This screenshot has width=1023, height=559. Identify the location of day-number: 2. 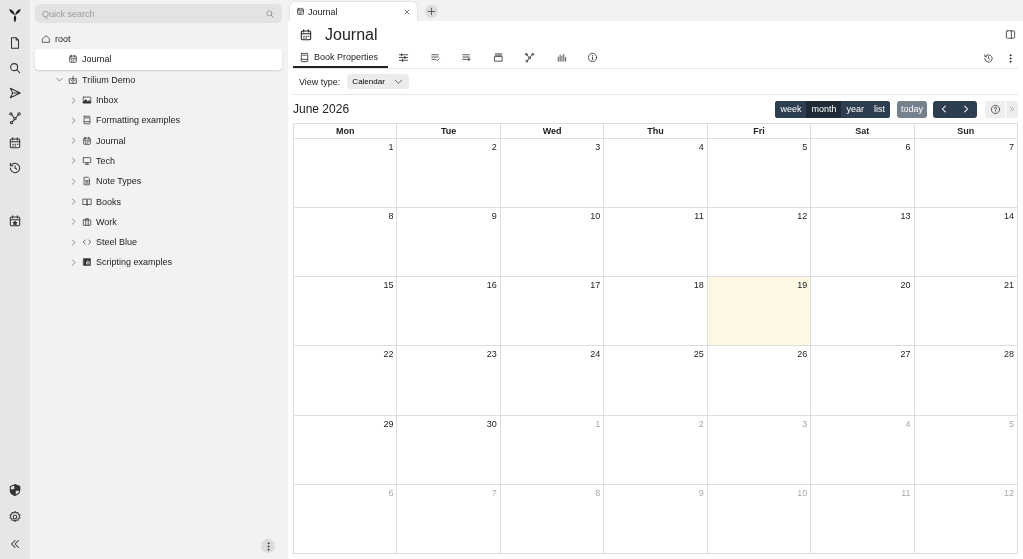
(701, 423).